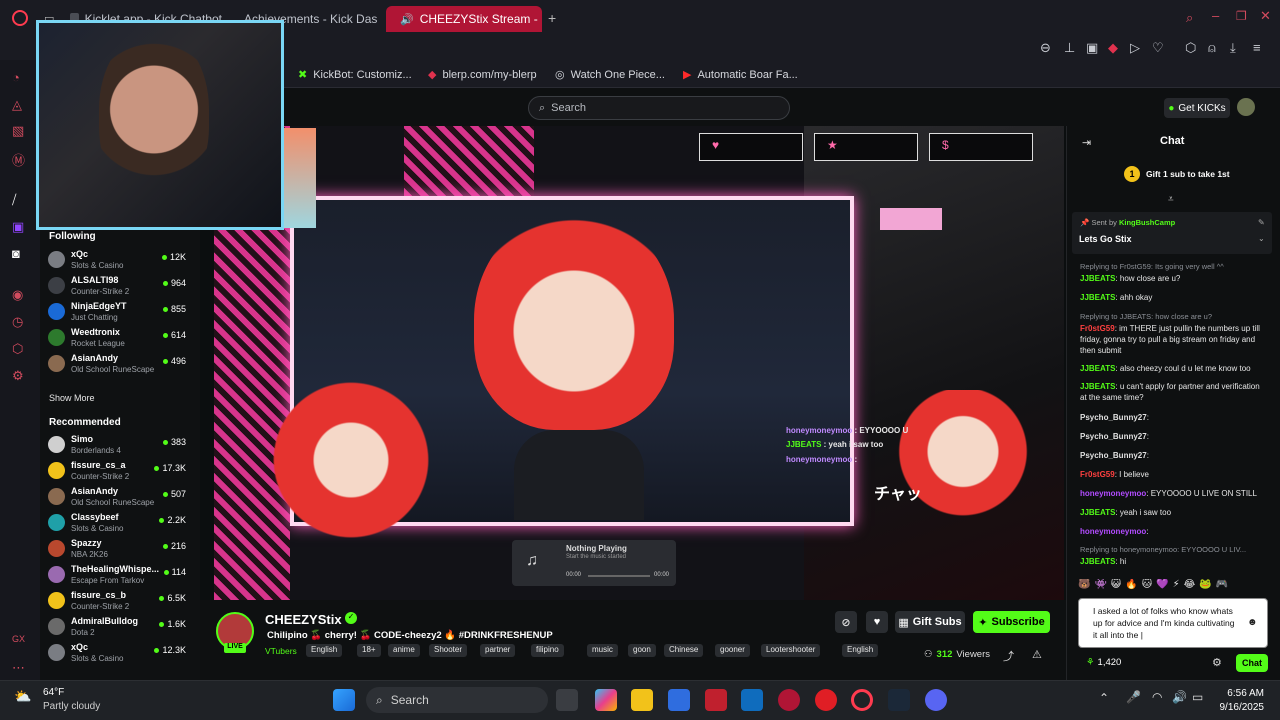 This screenshot has width=1280, height=720. Describe the element at coordinates (464, 19) in the screenshot. I see `tab-cheezystix: 🔊 CHEEZYStix Stream -` at that location.